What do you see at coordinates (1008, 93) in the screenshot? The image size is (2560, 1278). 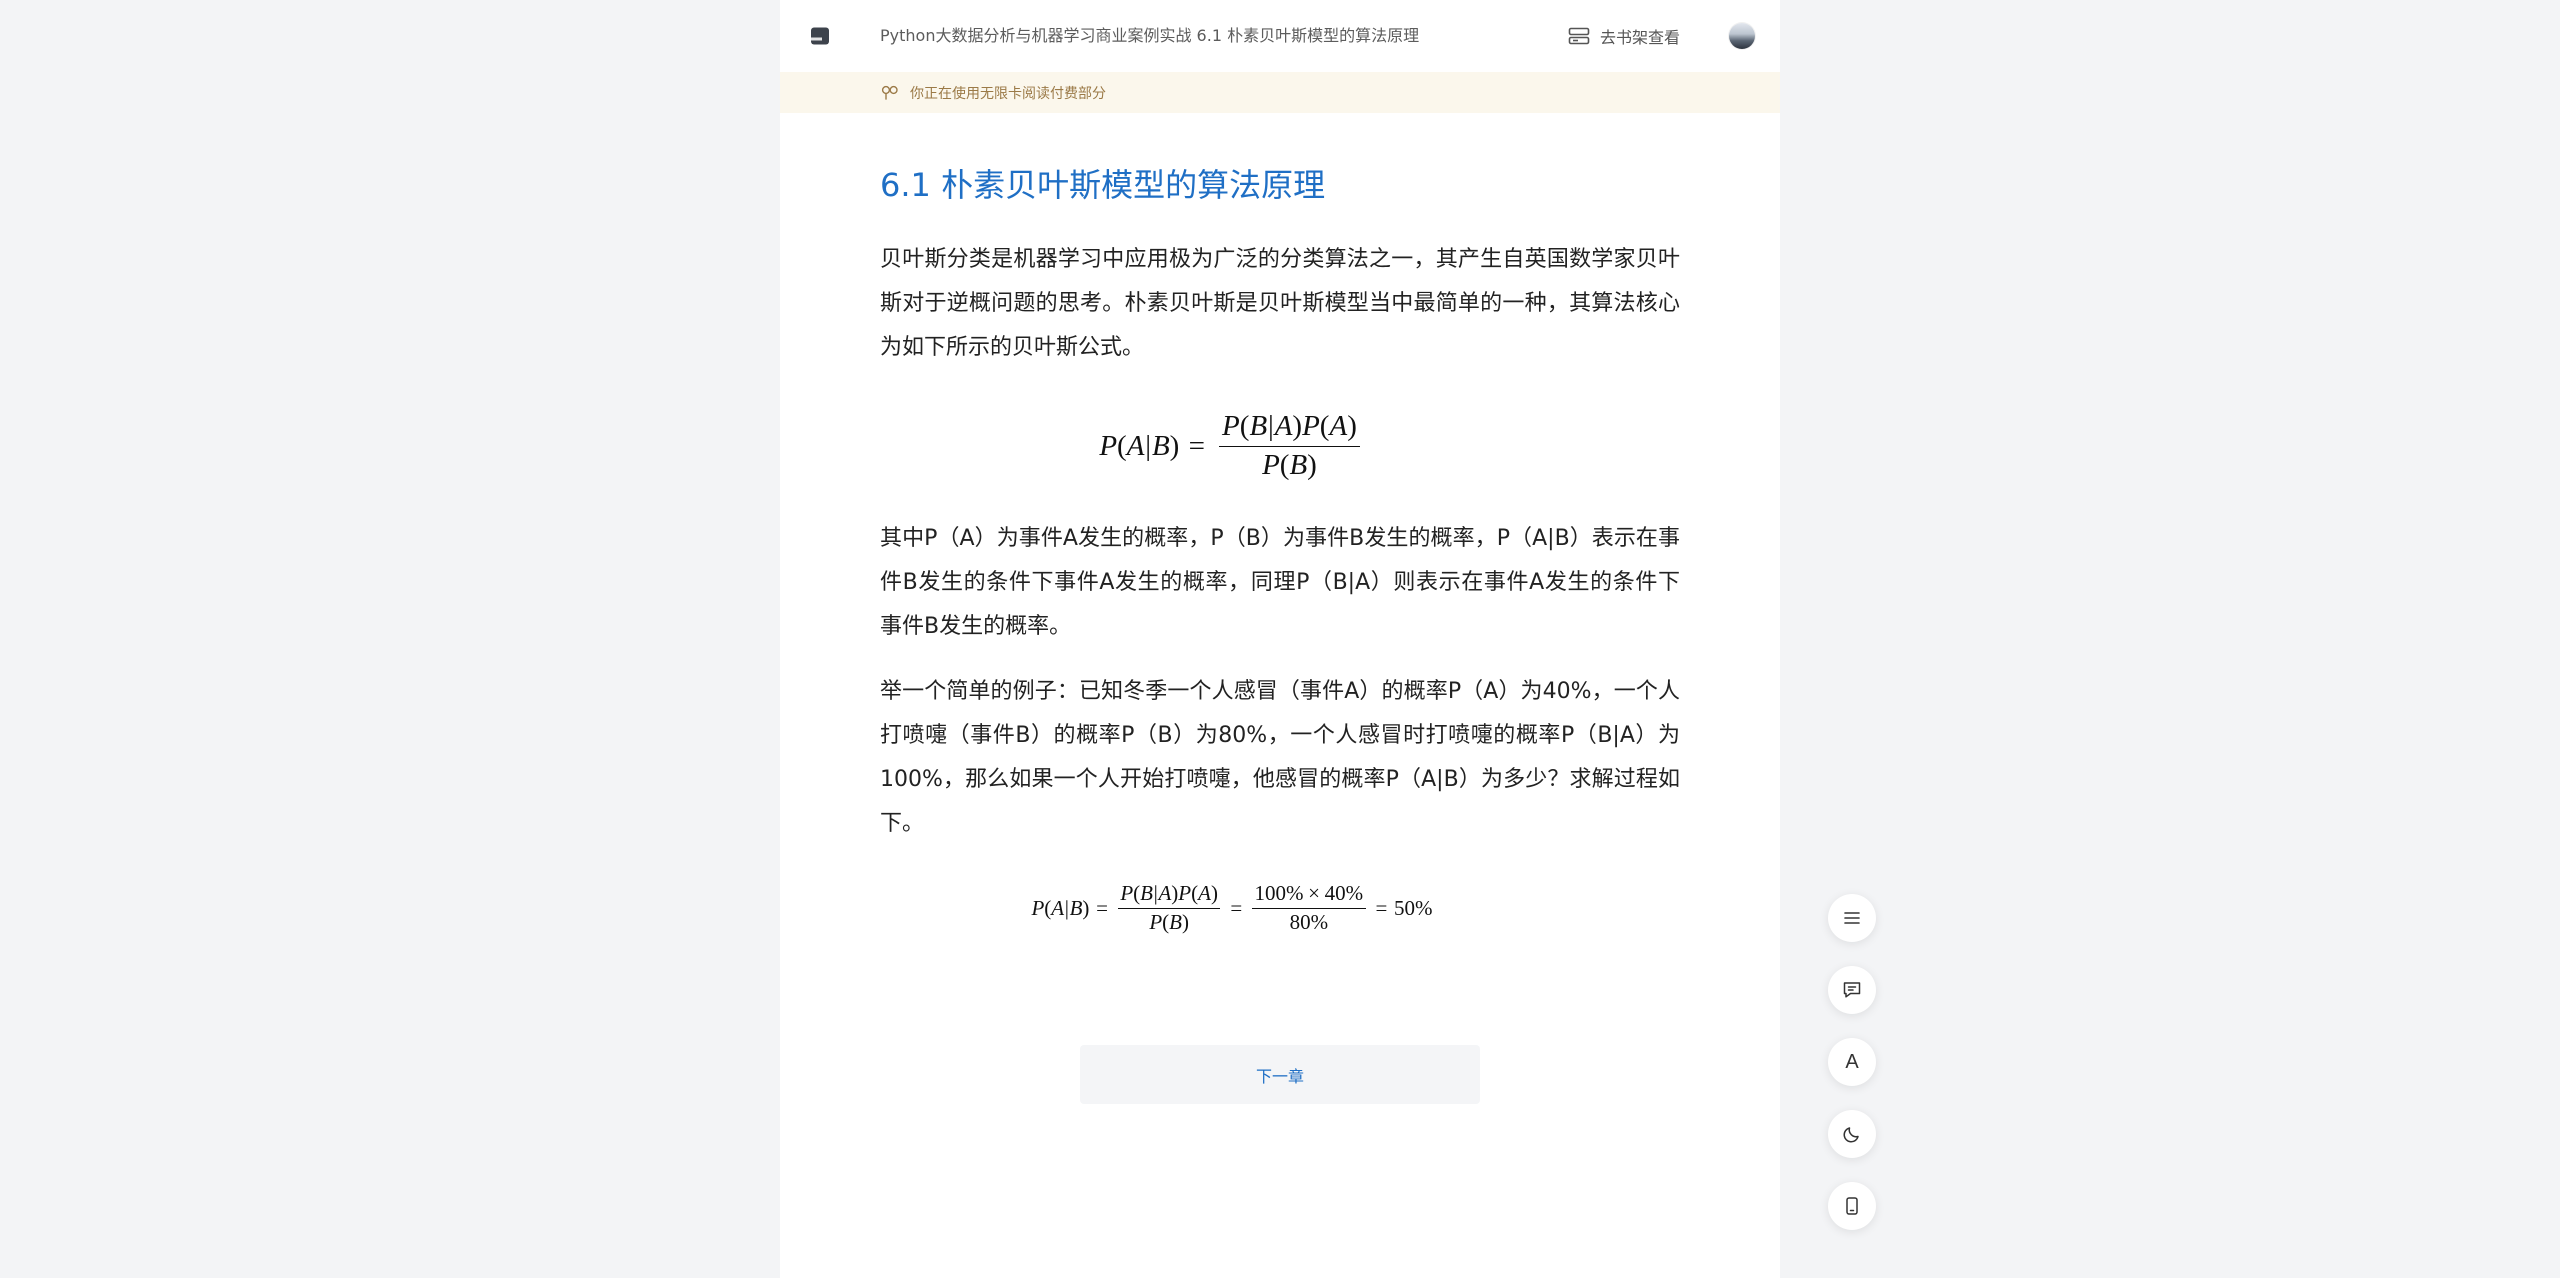 I see `notice-text: 你正在使用无限卡阅读付费部分` at bounding box center [1008, 93].